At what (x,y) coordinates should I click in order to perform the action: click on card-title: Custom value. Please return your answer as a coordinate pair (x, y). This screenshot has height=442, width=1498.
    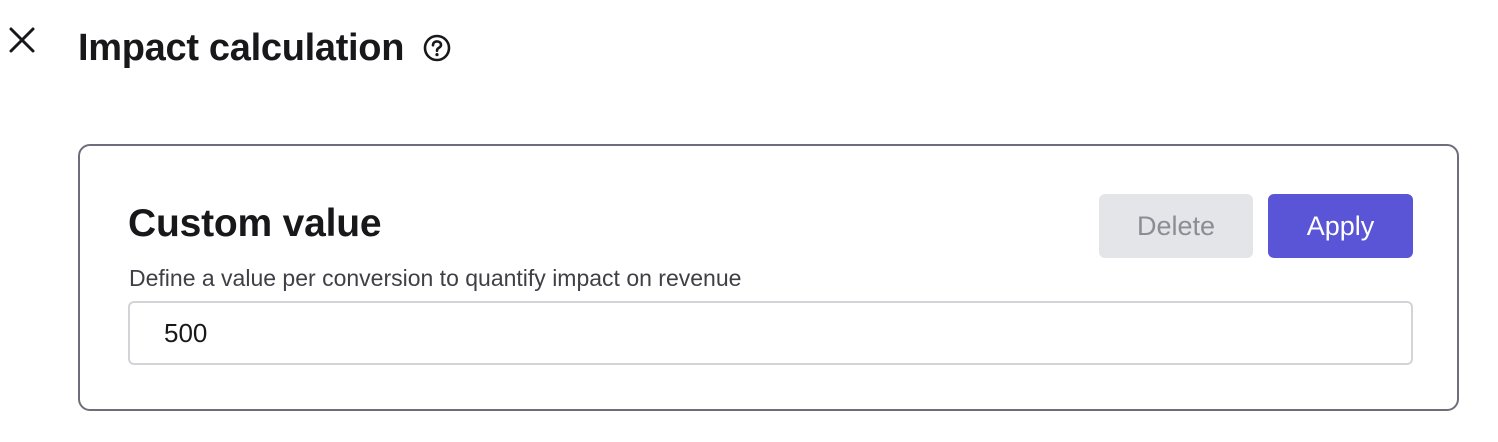
    Looking at the image, I should click on (255, 223).